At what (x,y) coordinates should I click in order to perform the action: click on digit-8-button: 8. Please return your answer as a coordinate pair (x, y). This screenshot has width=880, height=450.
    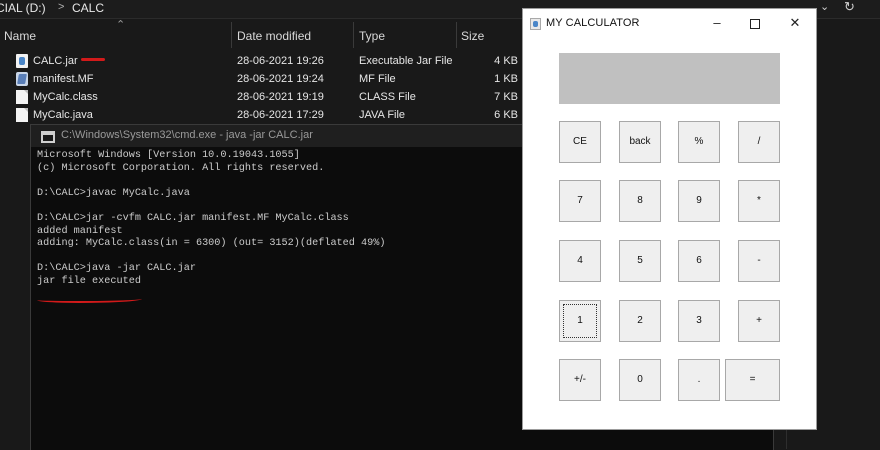
    Looking at the image, I should click on (640, 201).